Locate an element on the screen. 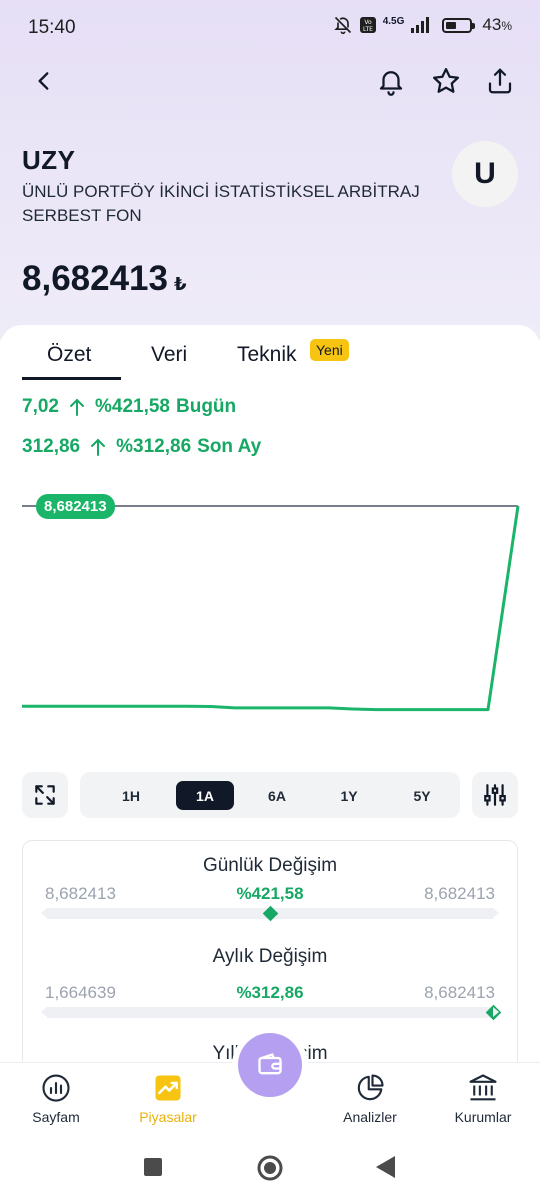 Image resolution: width=540 pixels, height=1200 pixels. signal-icon is located at coordinates (420, 25).